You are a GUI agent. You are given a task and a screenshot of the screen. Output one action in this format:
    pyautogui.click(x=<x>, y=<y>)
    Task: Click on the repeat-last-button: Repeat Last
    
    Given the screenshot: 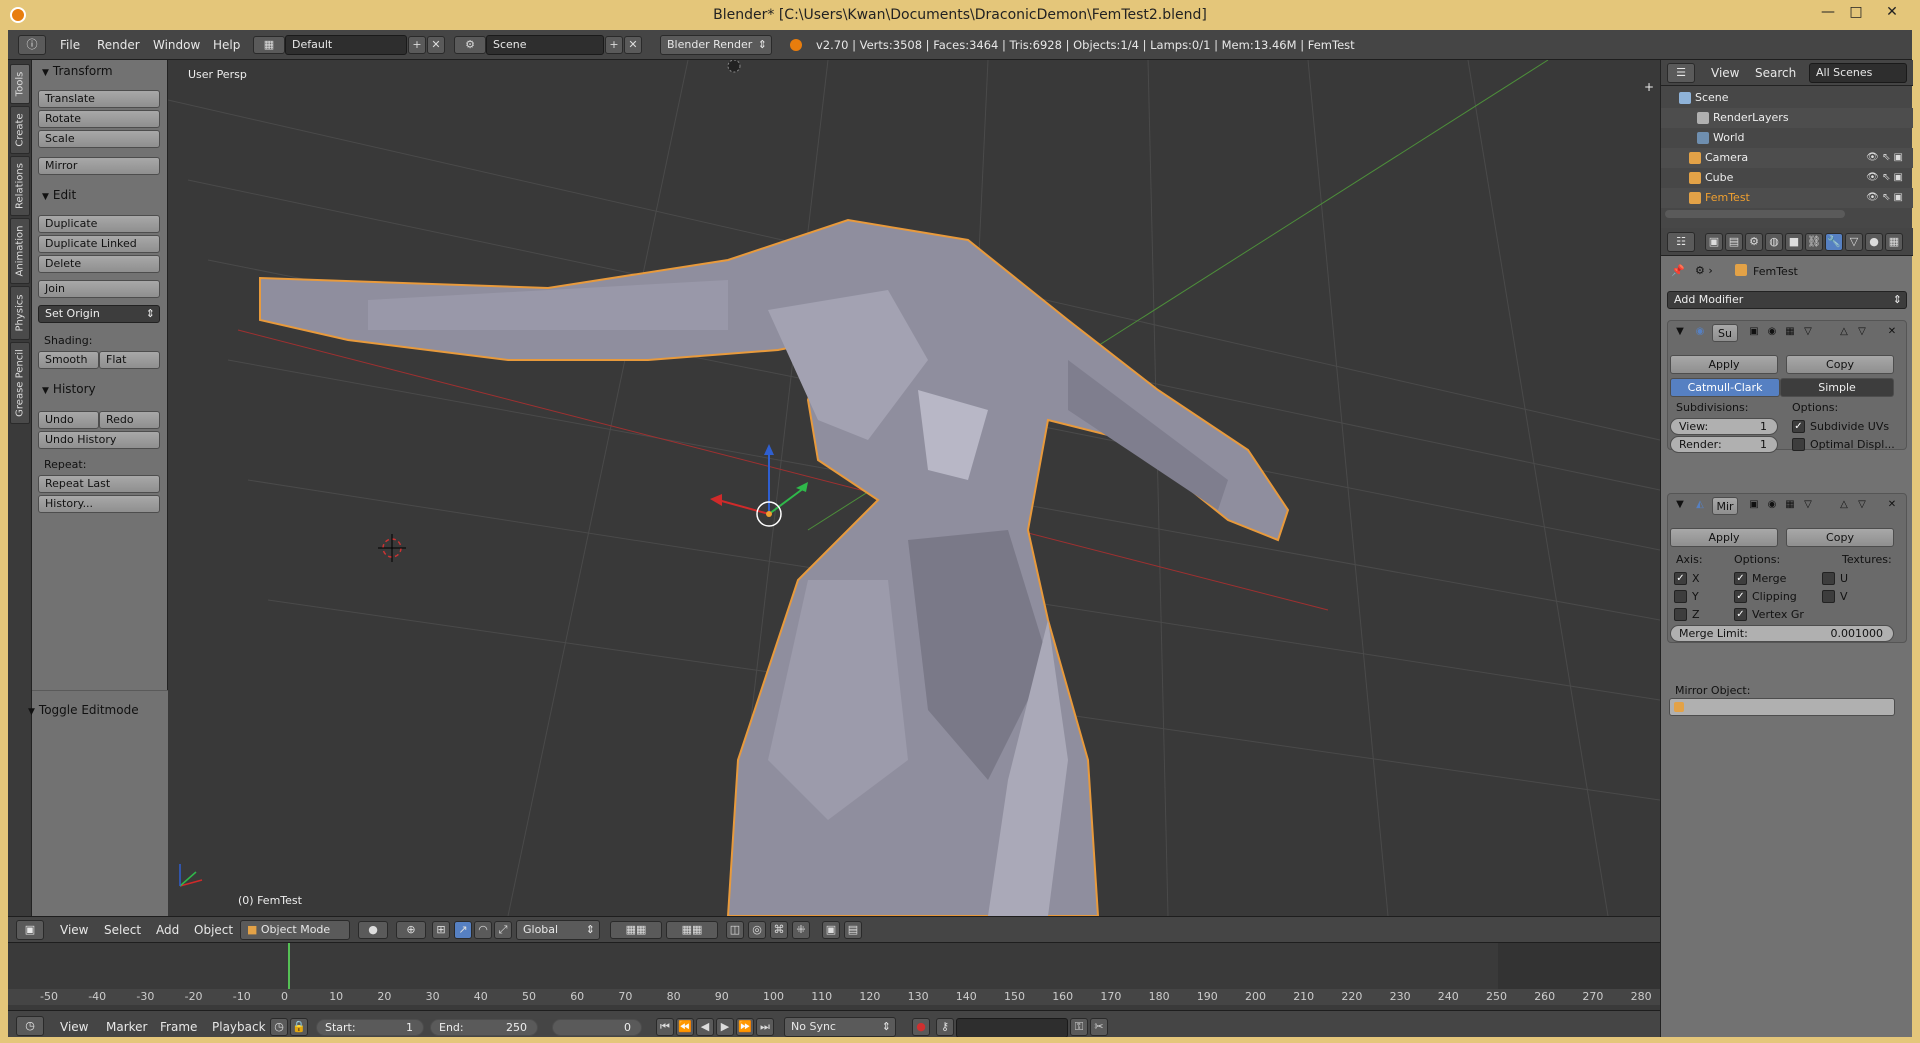 What is the action you would take?
    pyautogui.click(x=99, y=484)
    